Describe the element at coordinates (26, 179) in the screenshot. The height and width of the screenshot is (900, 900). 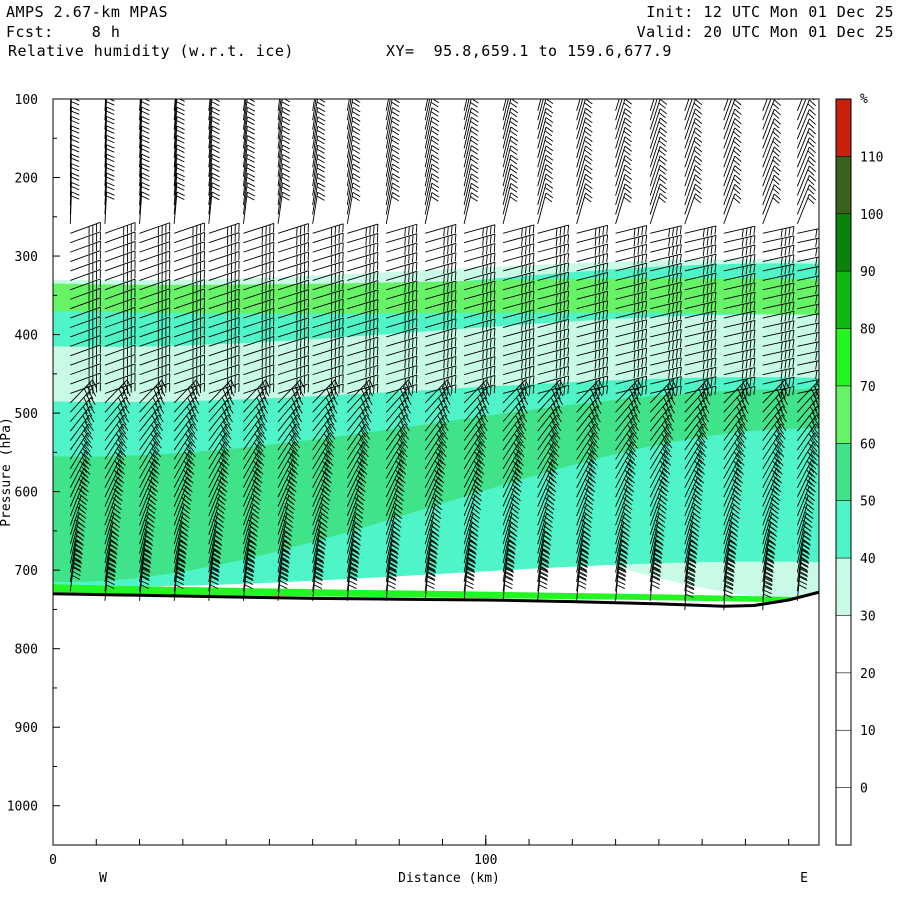
I see `y-tick-label: 200` at that location.